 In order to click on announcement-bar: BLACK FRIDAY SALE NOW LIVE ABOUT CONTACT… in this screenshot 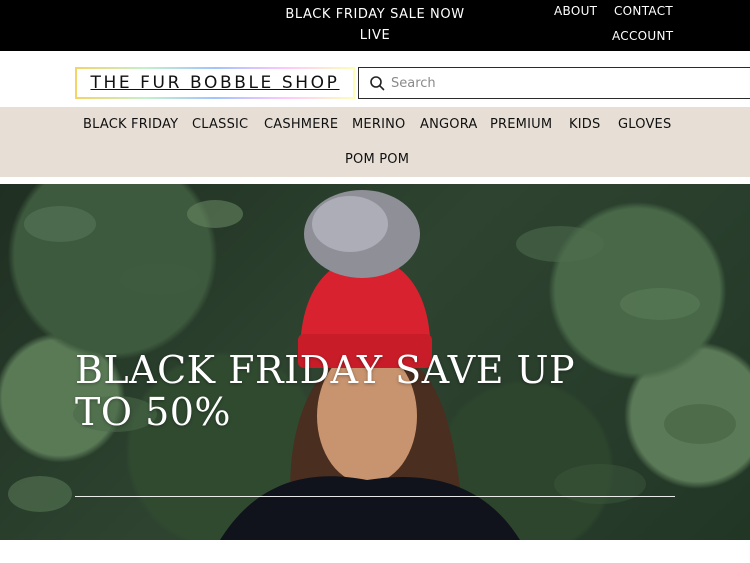, I will do `click(375, 25)`.